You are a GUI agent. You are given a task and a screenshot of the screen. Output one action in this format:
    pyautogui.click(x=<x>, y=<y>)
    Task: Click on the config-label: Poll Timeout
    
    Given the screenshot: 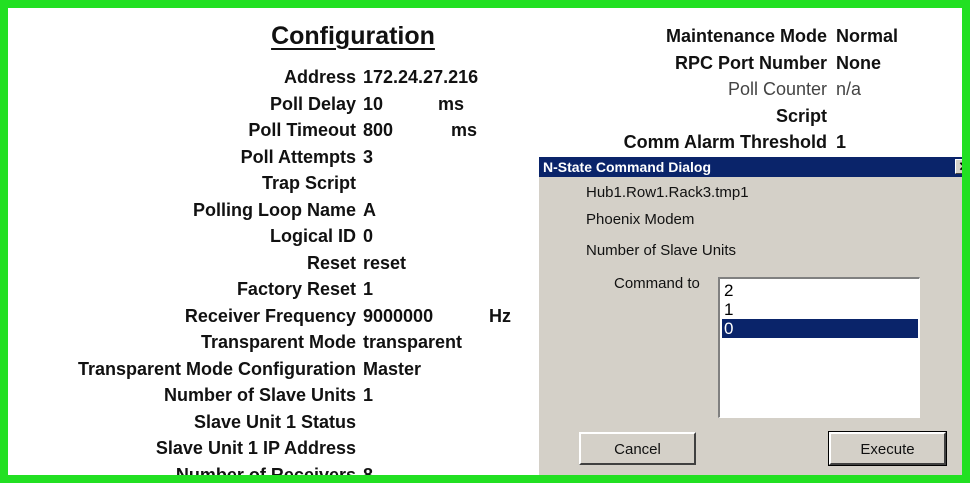 What is the action you would take?
    pyautogui.click(x=302, y=130)
    